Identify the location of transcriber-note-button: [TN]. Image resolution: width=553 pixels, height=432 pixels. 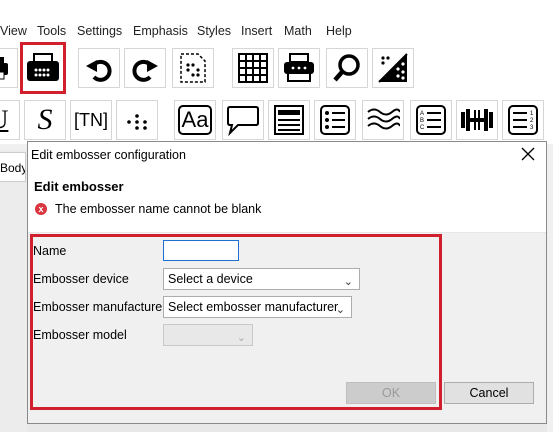
(91, 120).